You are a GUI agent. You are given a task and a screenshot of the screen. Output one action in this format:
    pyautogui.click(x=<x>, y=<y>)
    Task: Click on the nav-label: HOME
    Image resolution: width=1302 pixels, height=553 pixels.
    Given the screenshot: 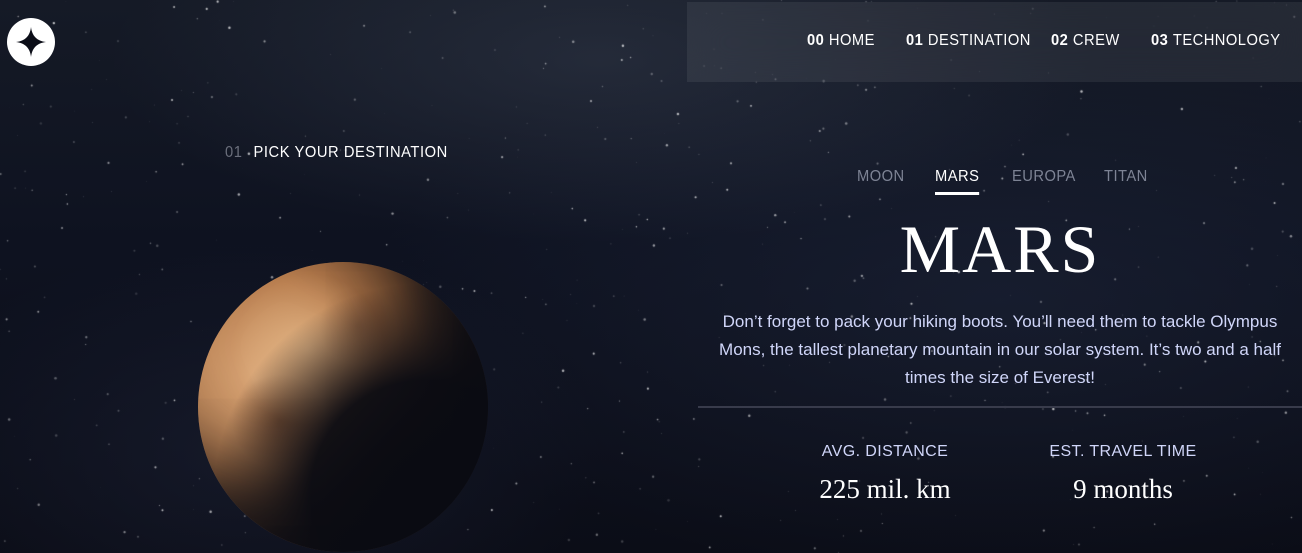 What is the action you would take?
    pyautogui.click(x=851, y=40)
    